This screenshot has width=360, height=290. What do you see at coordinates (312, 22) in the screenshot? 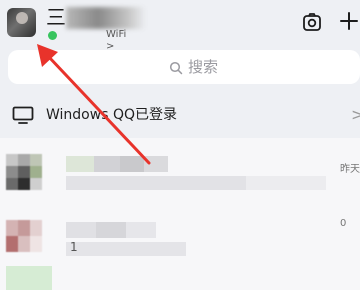
I see `camera-icon` at bounding box center [312, 22].